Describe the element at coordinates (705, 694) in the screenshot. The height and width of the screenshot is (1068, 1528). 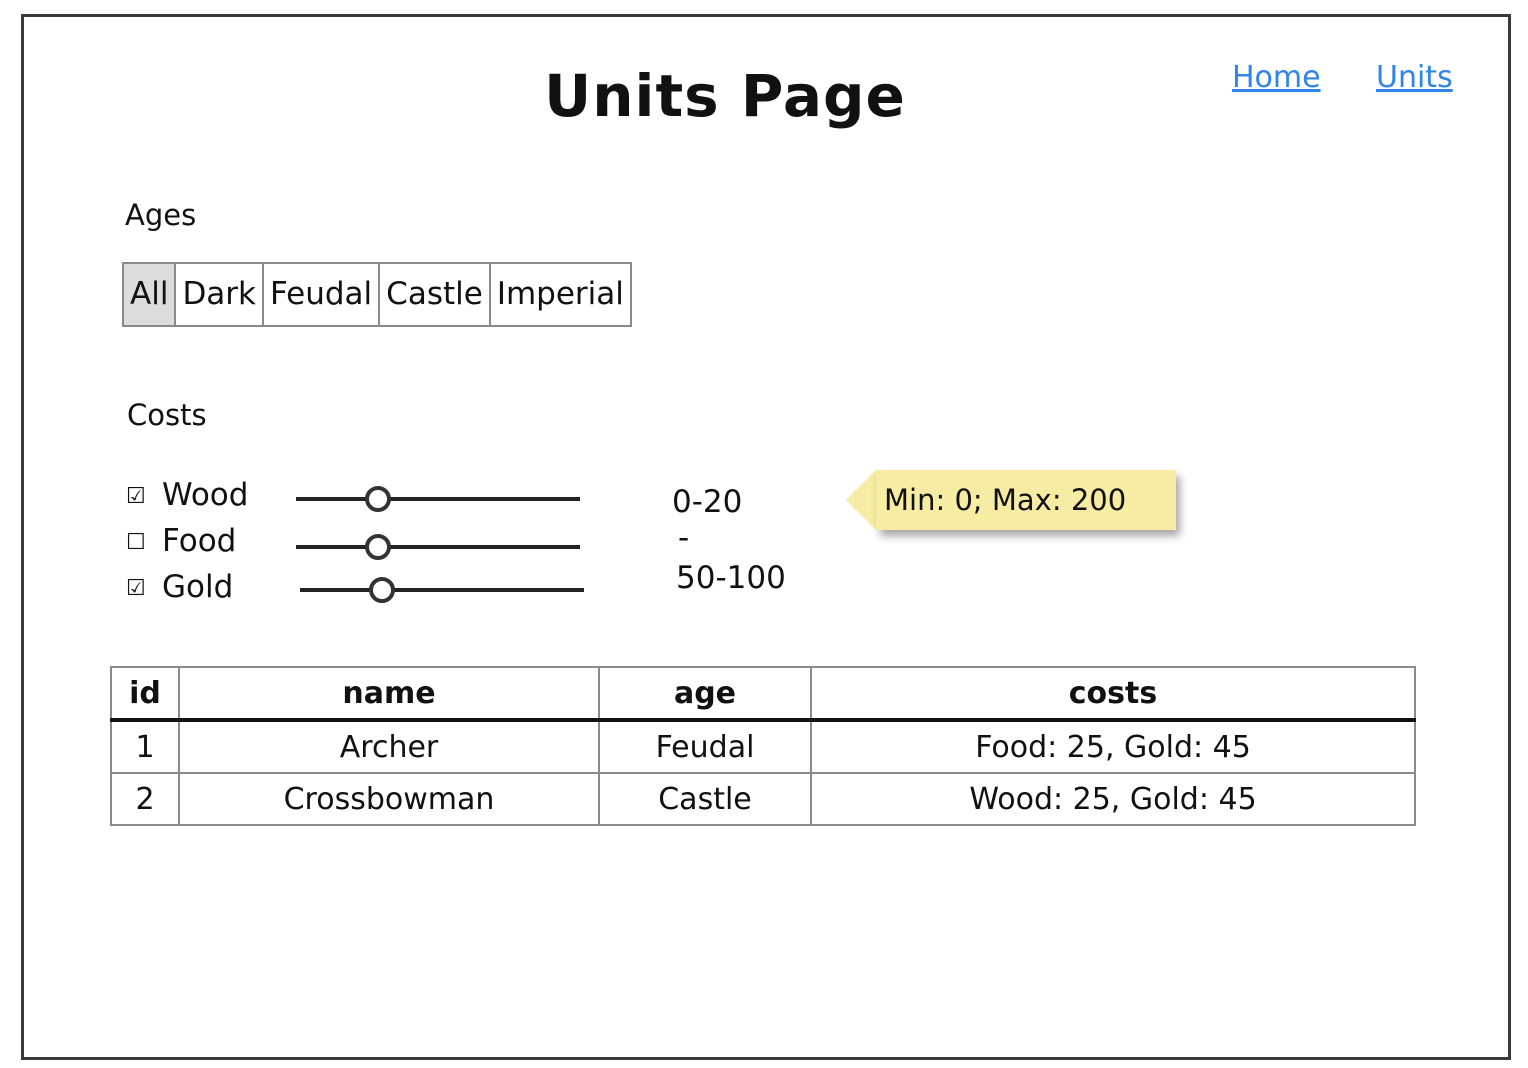
I see `column-header-age: age` at that location.